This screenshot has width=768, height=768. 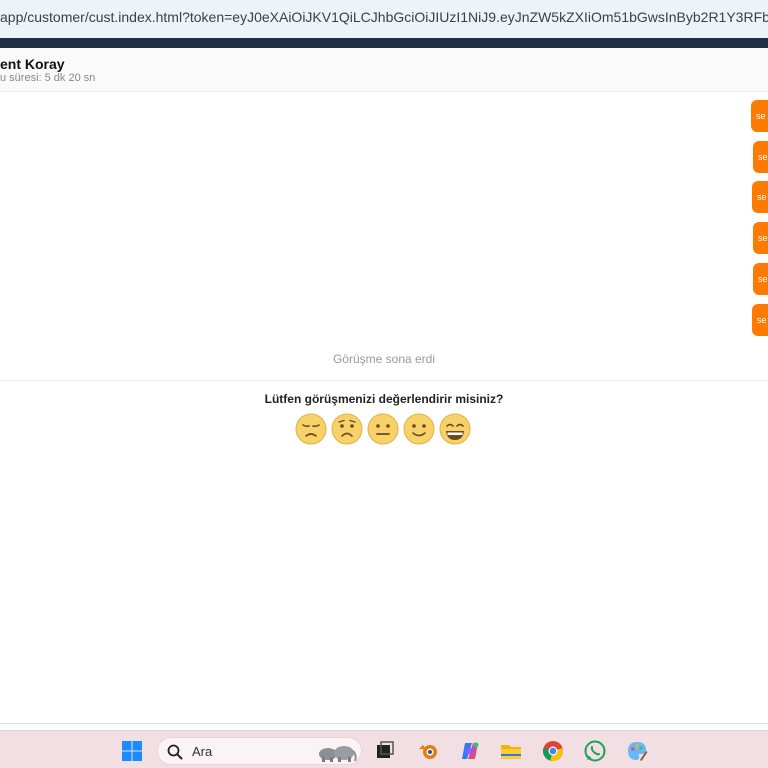 I want to click on neutral-emoji-icon, so click(x=383, y=429).